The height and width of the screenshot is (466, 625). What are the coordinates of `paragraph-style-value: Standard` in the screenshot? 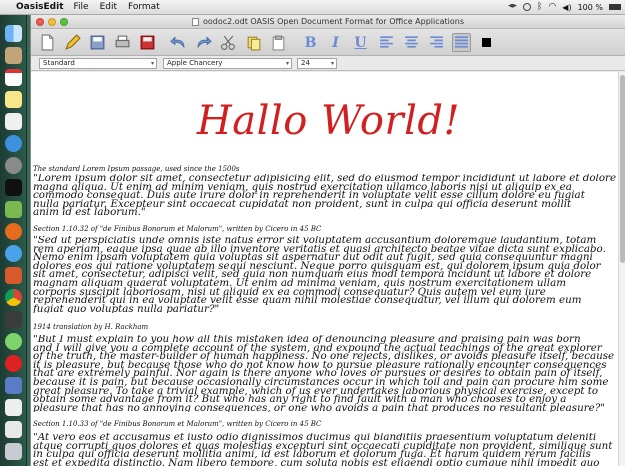 It's located at (59, 63).